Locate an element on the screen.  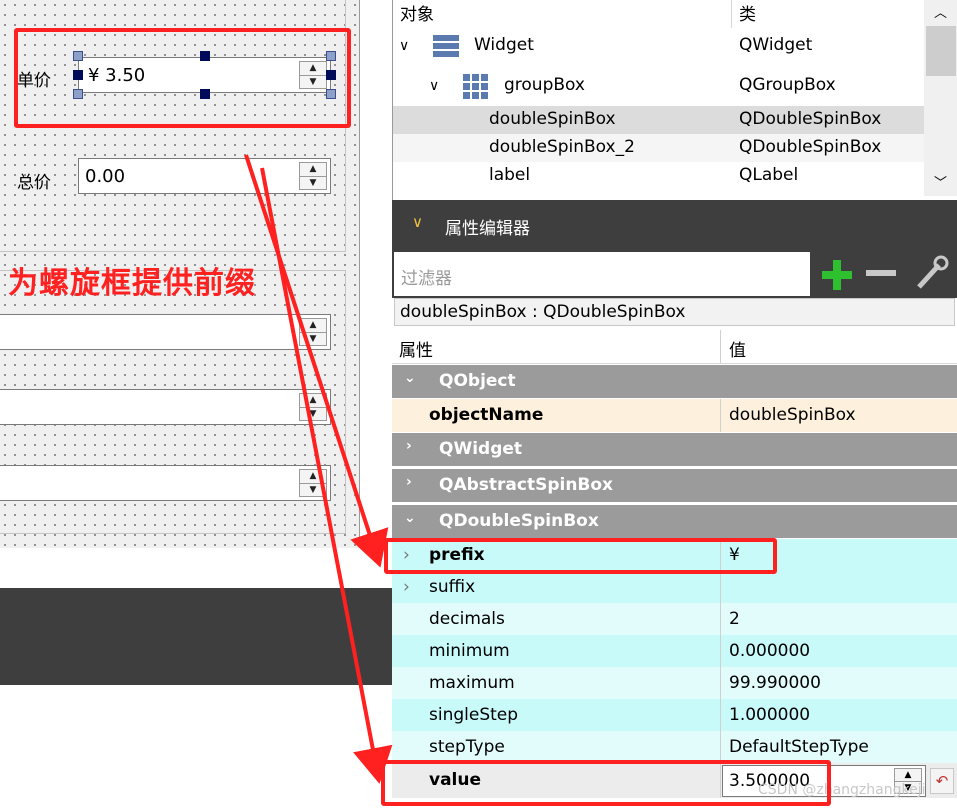
arrow-to-prefix is located at coordinates (316, 361).